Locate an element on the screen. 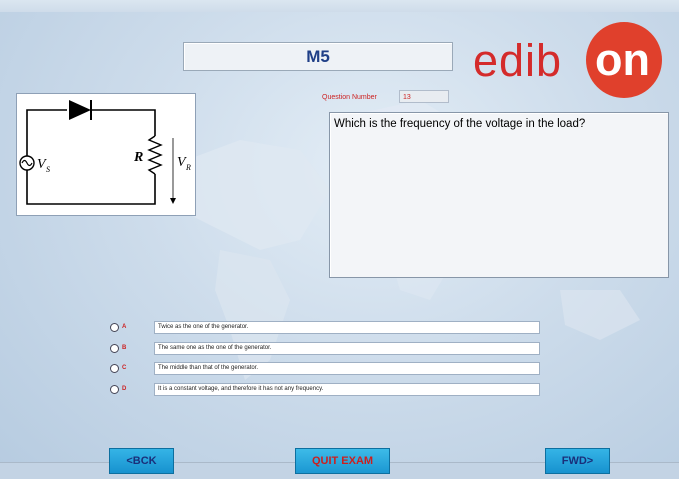  question-number-label: Question Number is located at coordinates (349, 97).